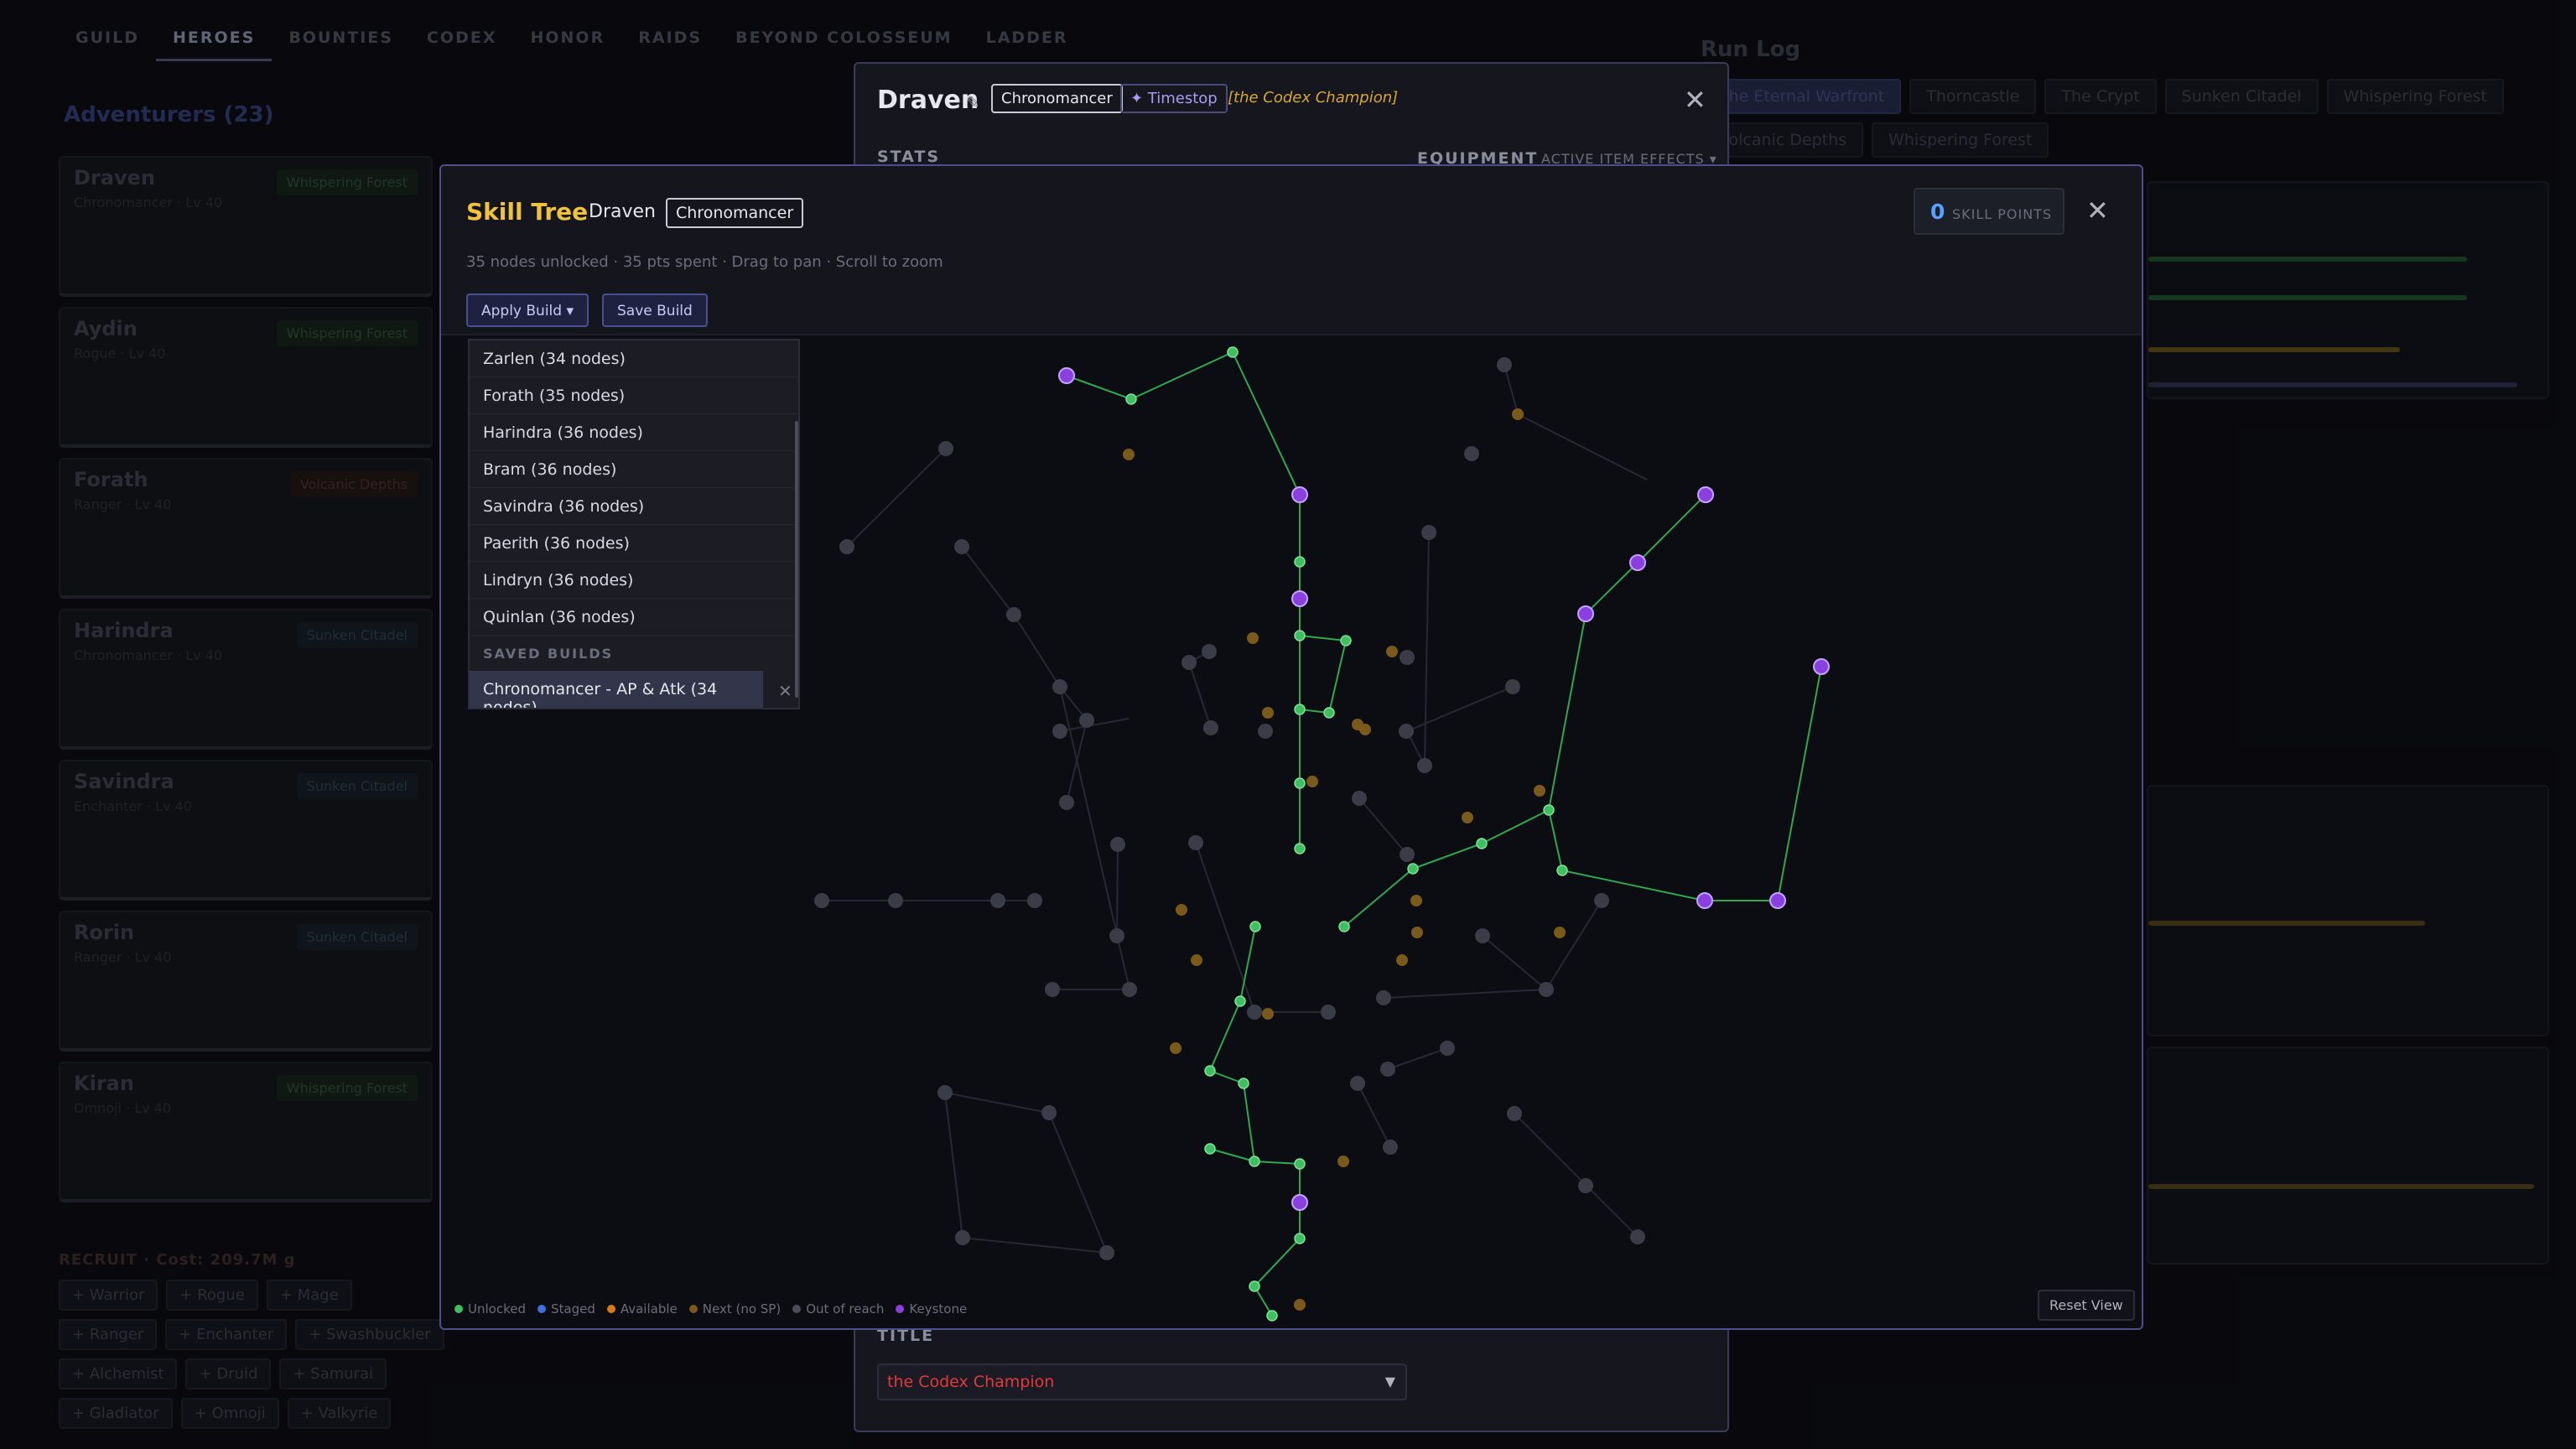 Image resolution: width=2576 pixels, height=1449 pixels. Describe the element at coordinates (2086, 1305) in the screenshot. I see `reset-view-button: Reset View` at that location.